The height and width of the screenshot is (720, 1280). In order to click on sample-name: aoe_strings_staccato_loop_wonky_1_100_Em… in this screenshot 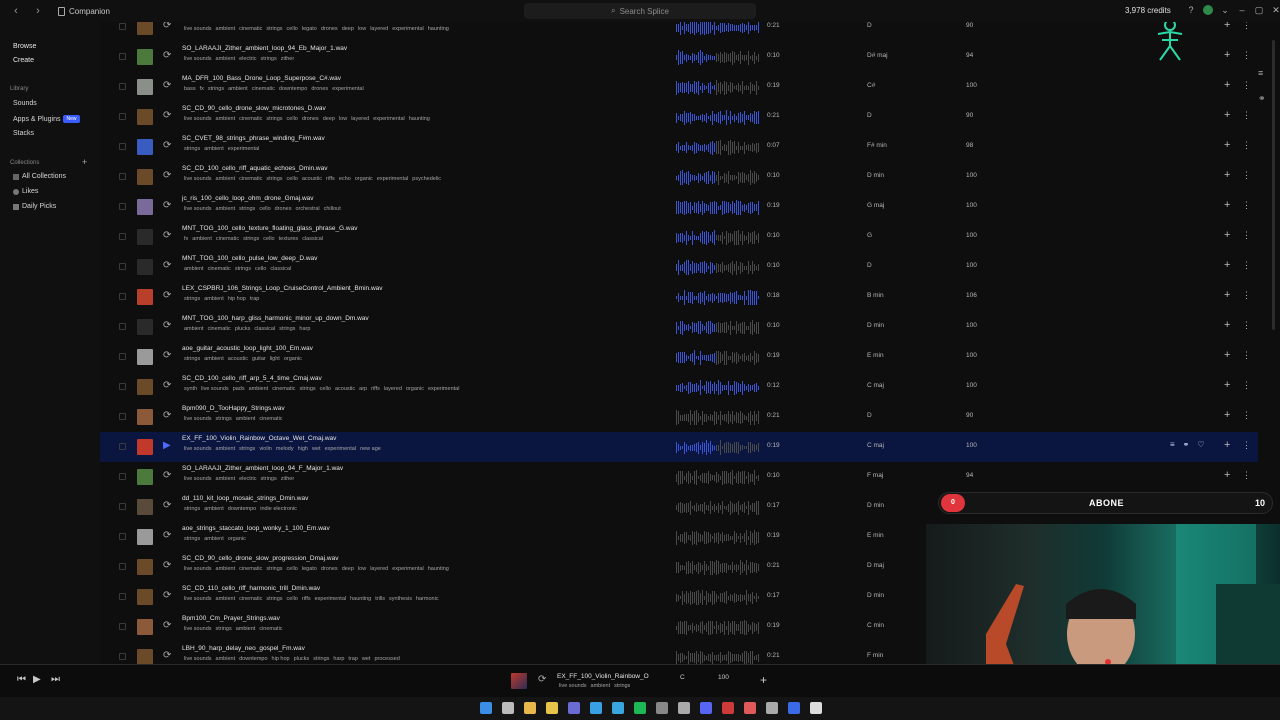, I will do `click(256, 528)`.